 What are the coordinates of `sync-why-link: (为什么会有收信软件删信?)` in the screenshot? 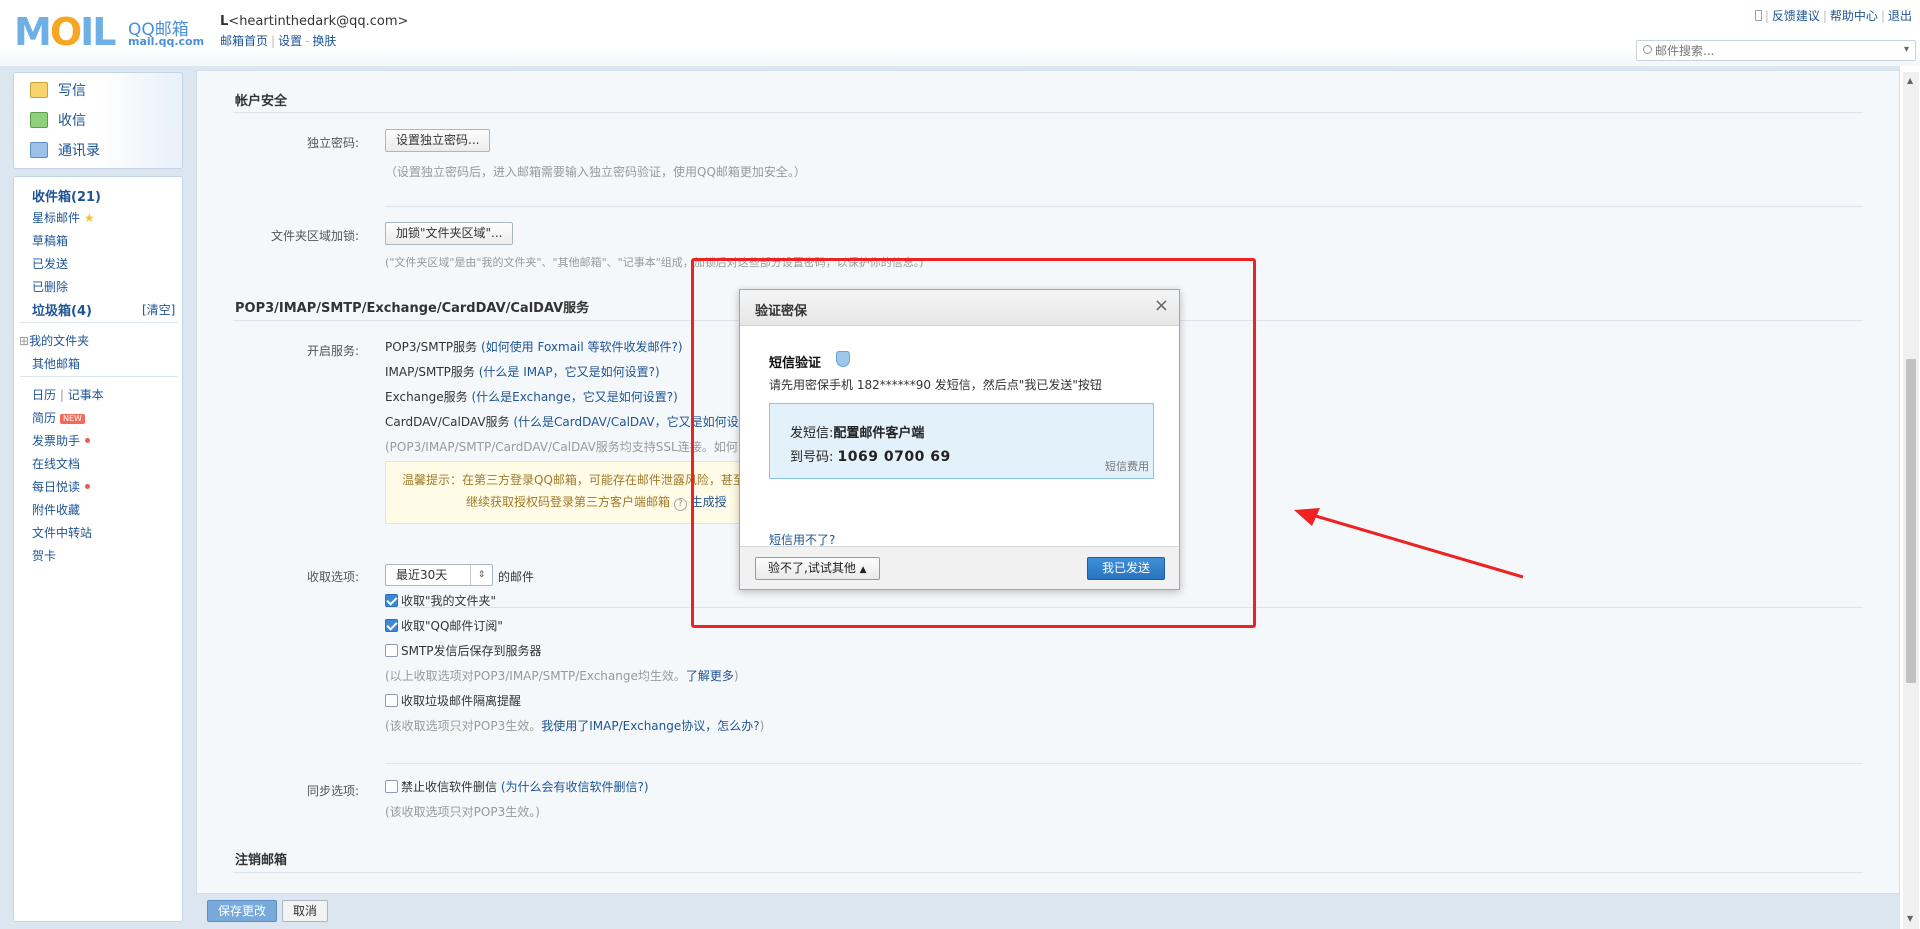 It's located at (575, 787).